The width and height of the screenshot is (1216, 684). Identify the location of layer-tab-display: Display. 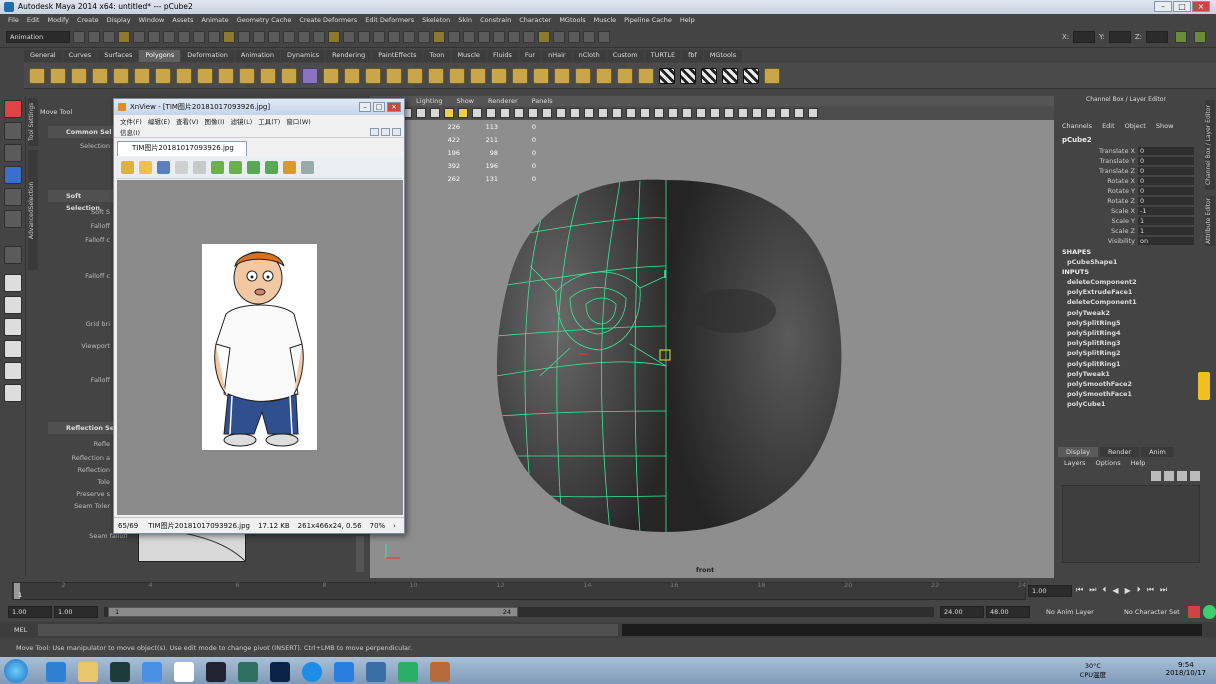
(1078, 451).